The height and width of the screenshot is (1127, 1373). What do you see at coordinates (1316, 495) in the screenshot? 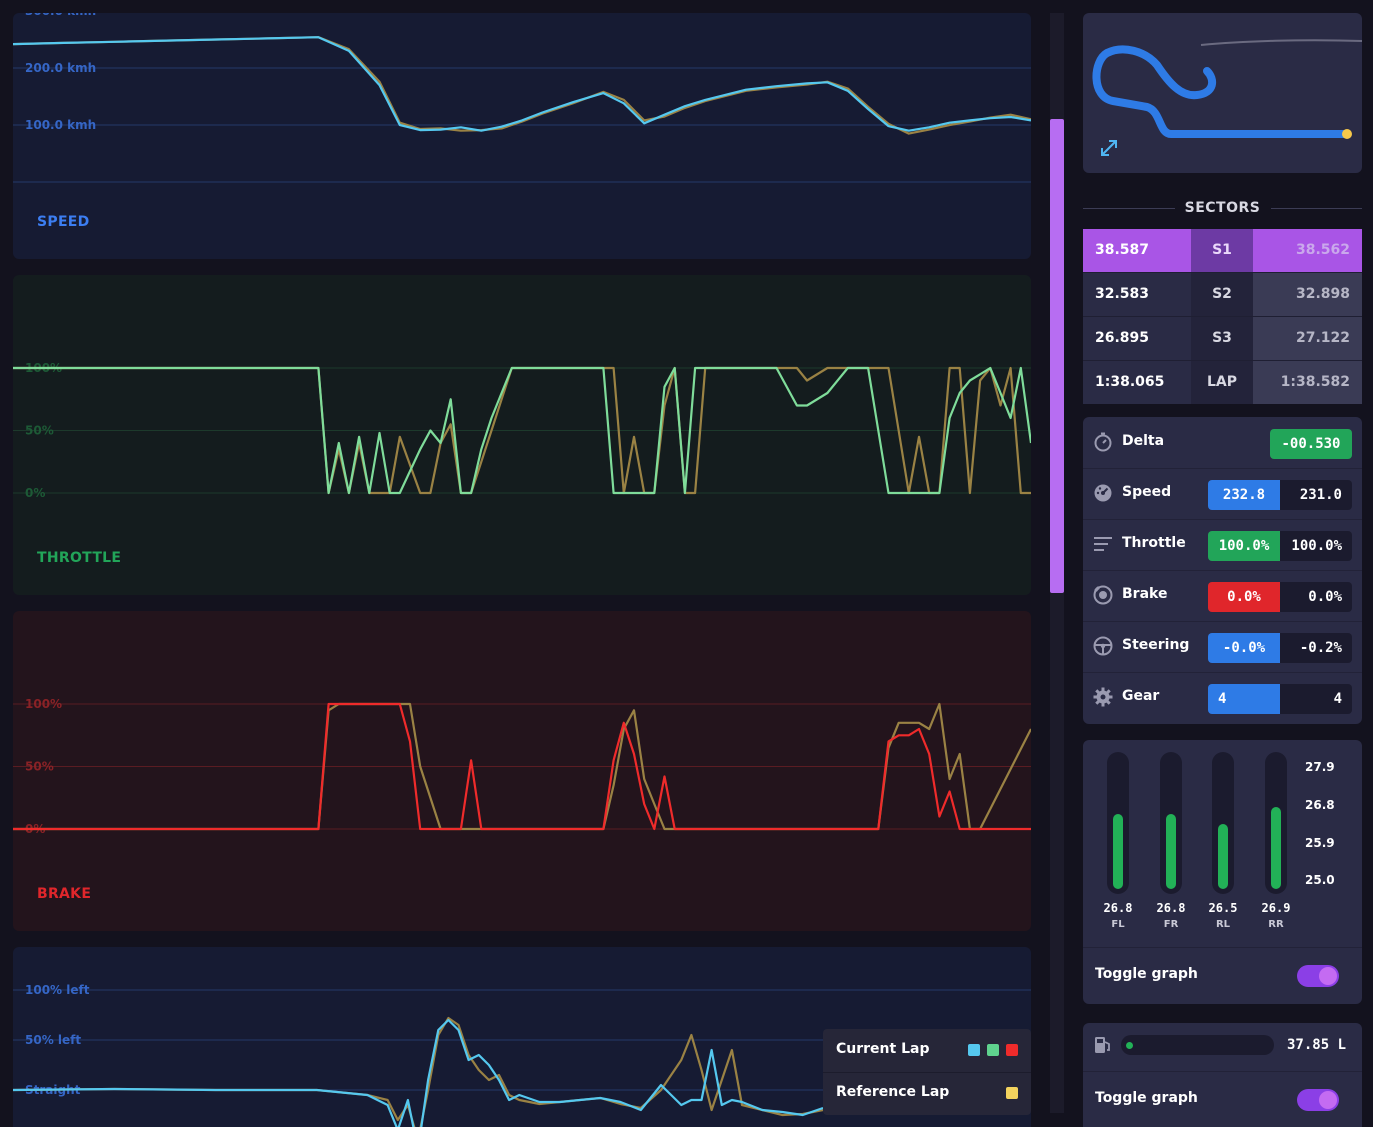
I see `speed-reference-value: 231.0` at bounding box center [1316, 495].